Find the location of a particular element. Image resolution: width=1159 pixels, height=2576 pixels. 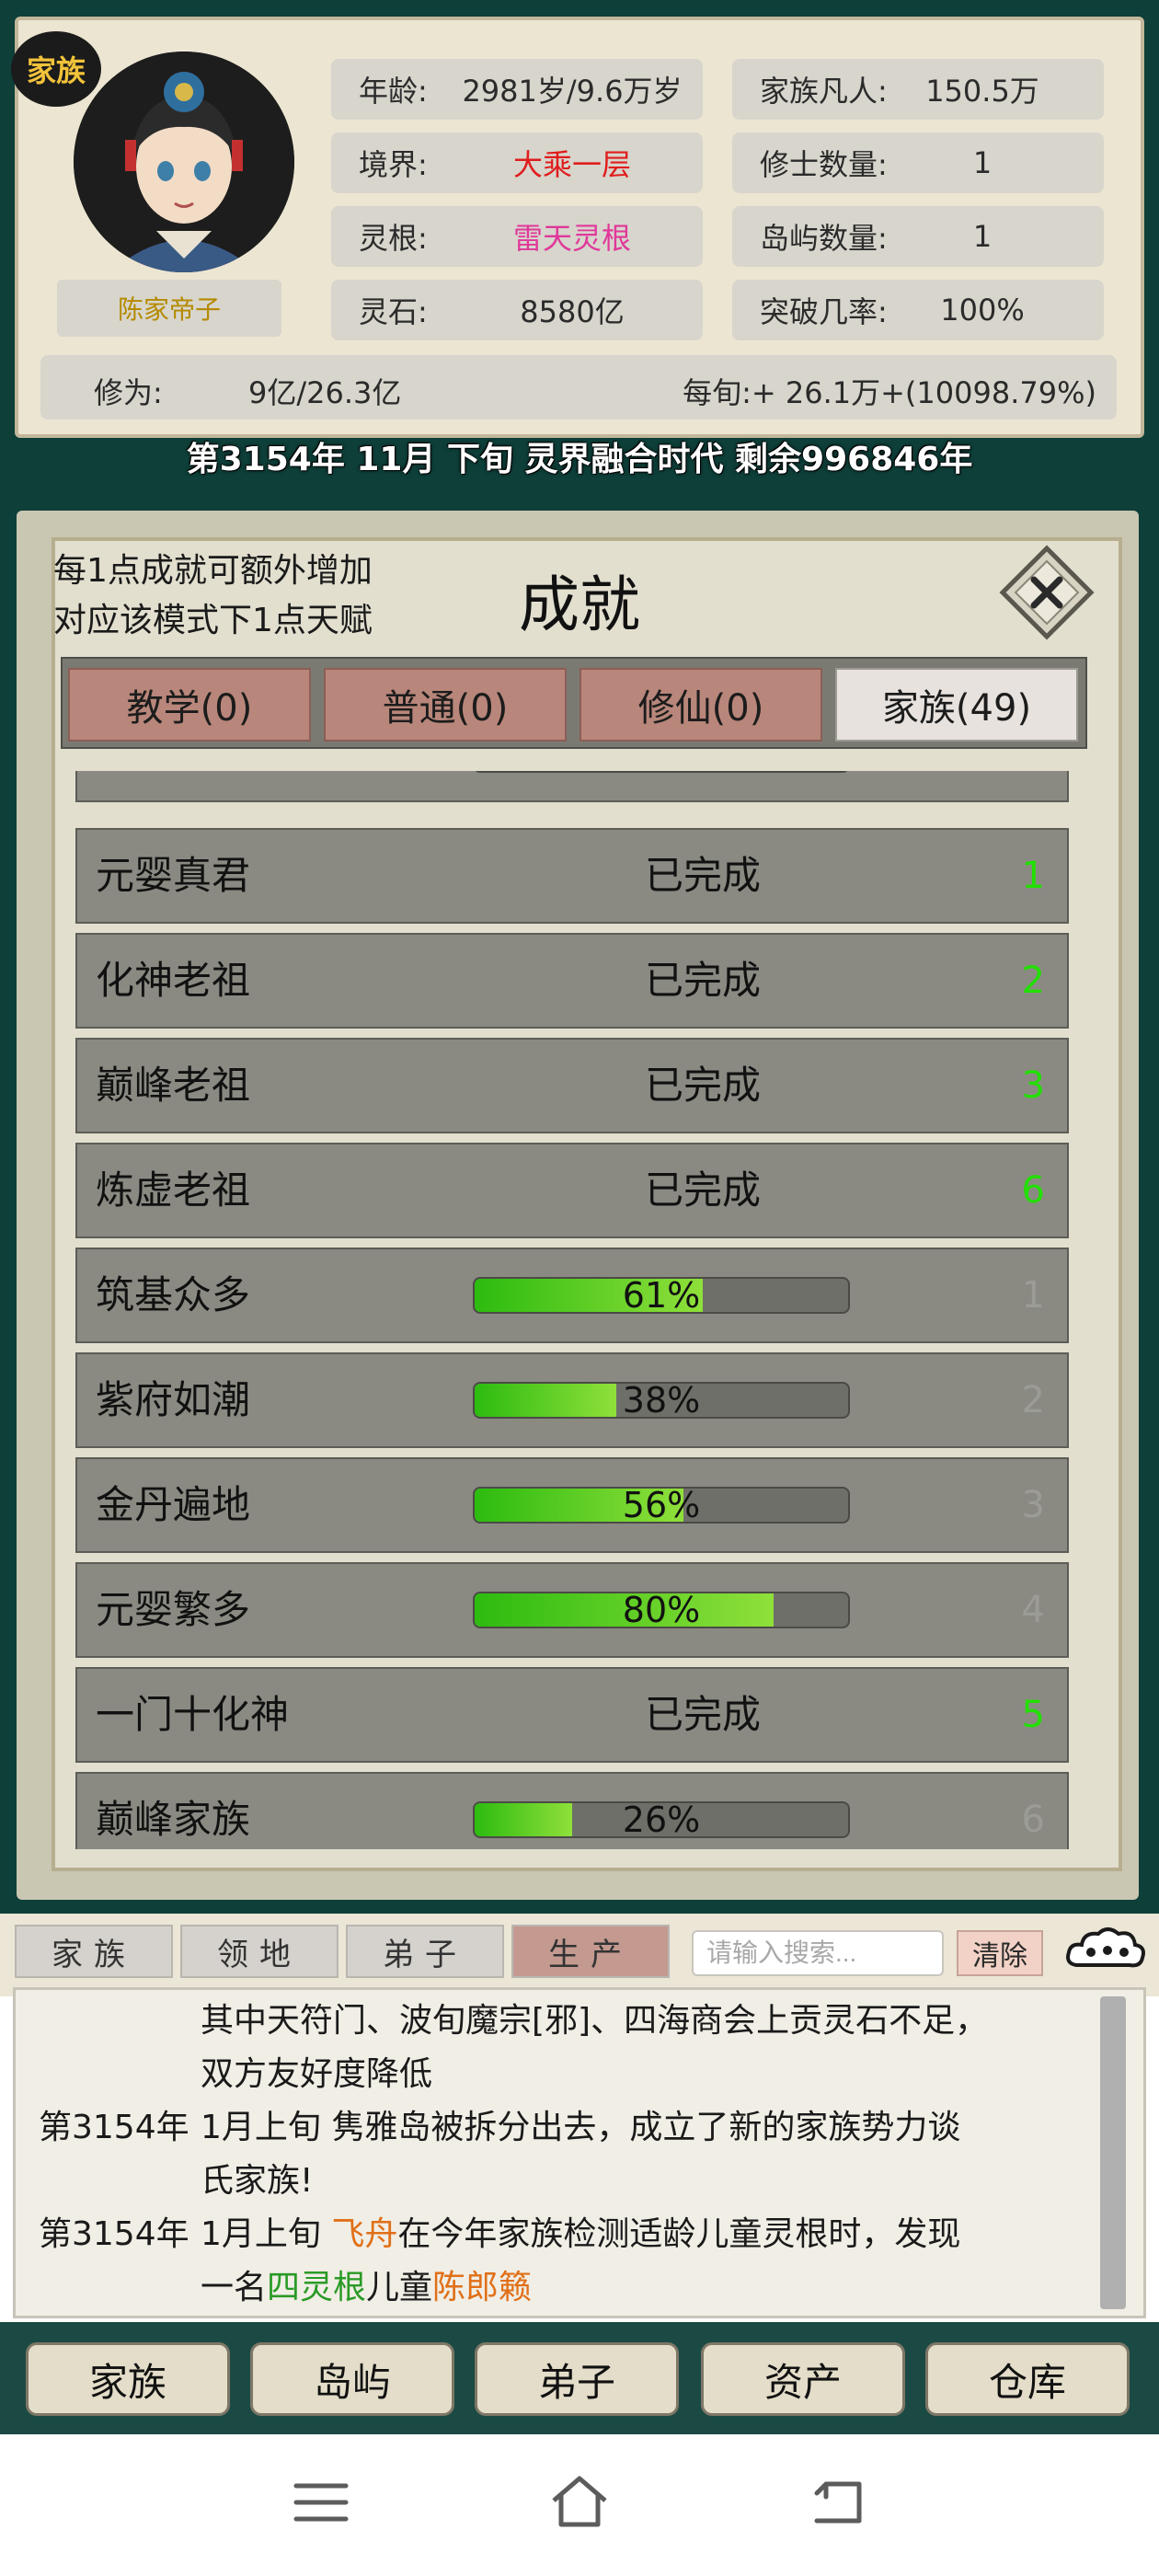

achievement-name: 元婴繁多 is located at coordinates (173, 1609).